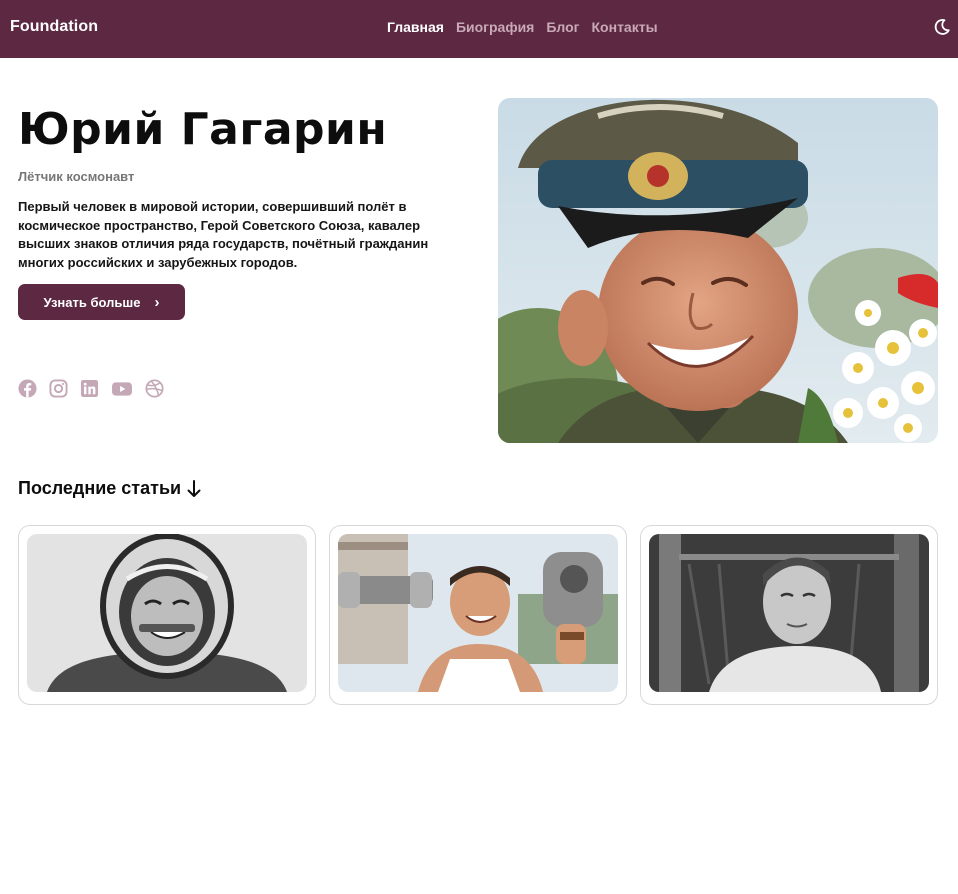 This screenshot has height=894, width=958. I want to click on section-title-label: Последние статьи, so click(100, 488).